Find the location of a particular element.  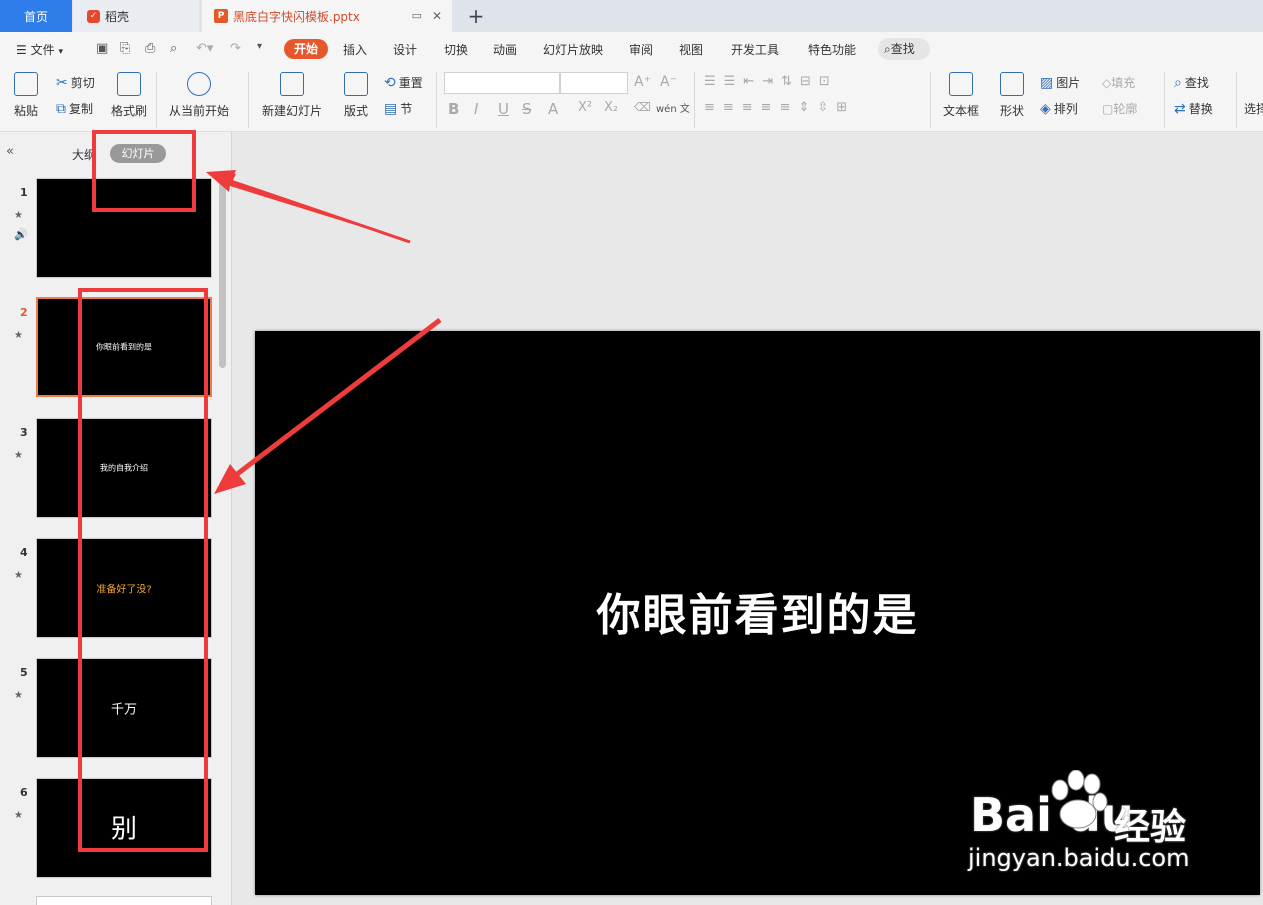

file-menu: ☰ 文件 ▾ is located at coordinates (39, 49).